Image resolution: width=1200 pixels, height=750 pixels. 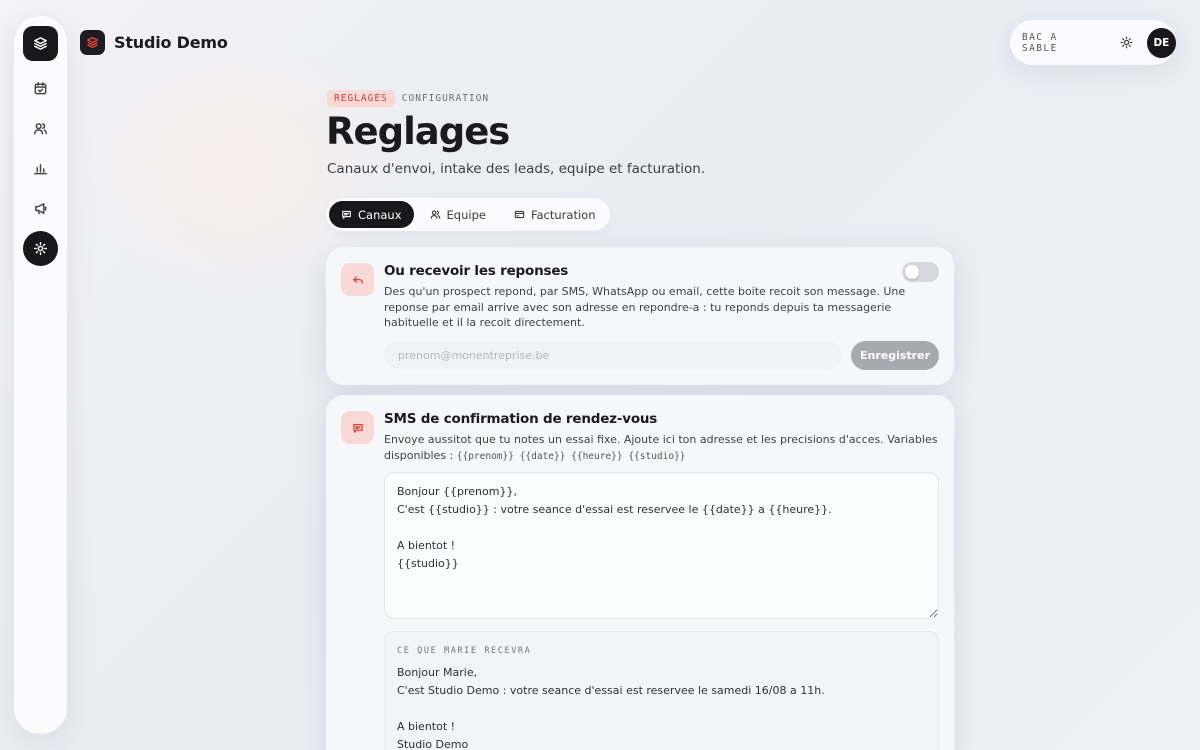 What do you see at coordinates (437, 672) in the screenshot?
I see `preview-line: Bonjour Marie,` at bounding box center [437, 672].